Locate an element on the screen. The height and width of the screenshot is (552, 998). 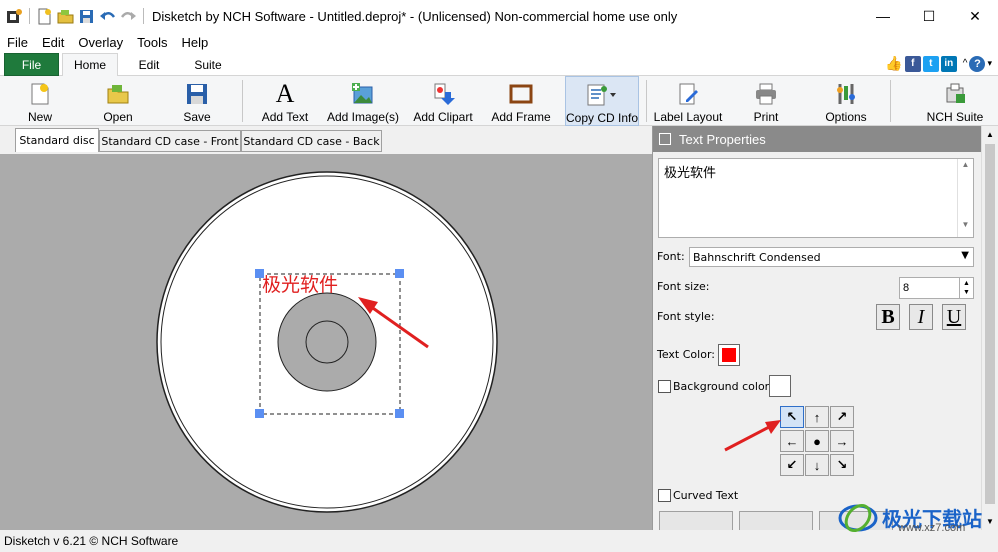
options-icon is located at coordinates (846, 94).